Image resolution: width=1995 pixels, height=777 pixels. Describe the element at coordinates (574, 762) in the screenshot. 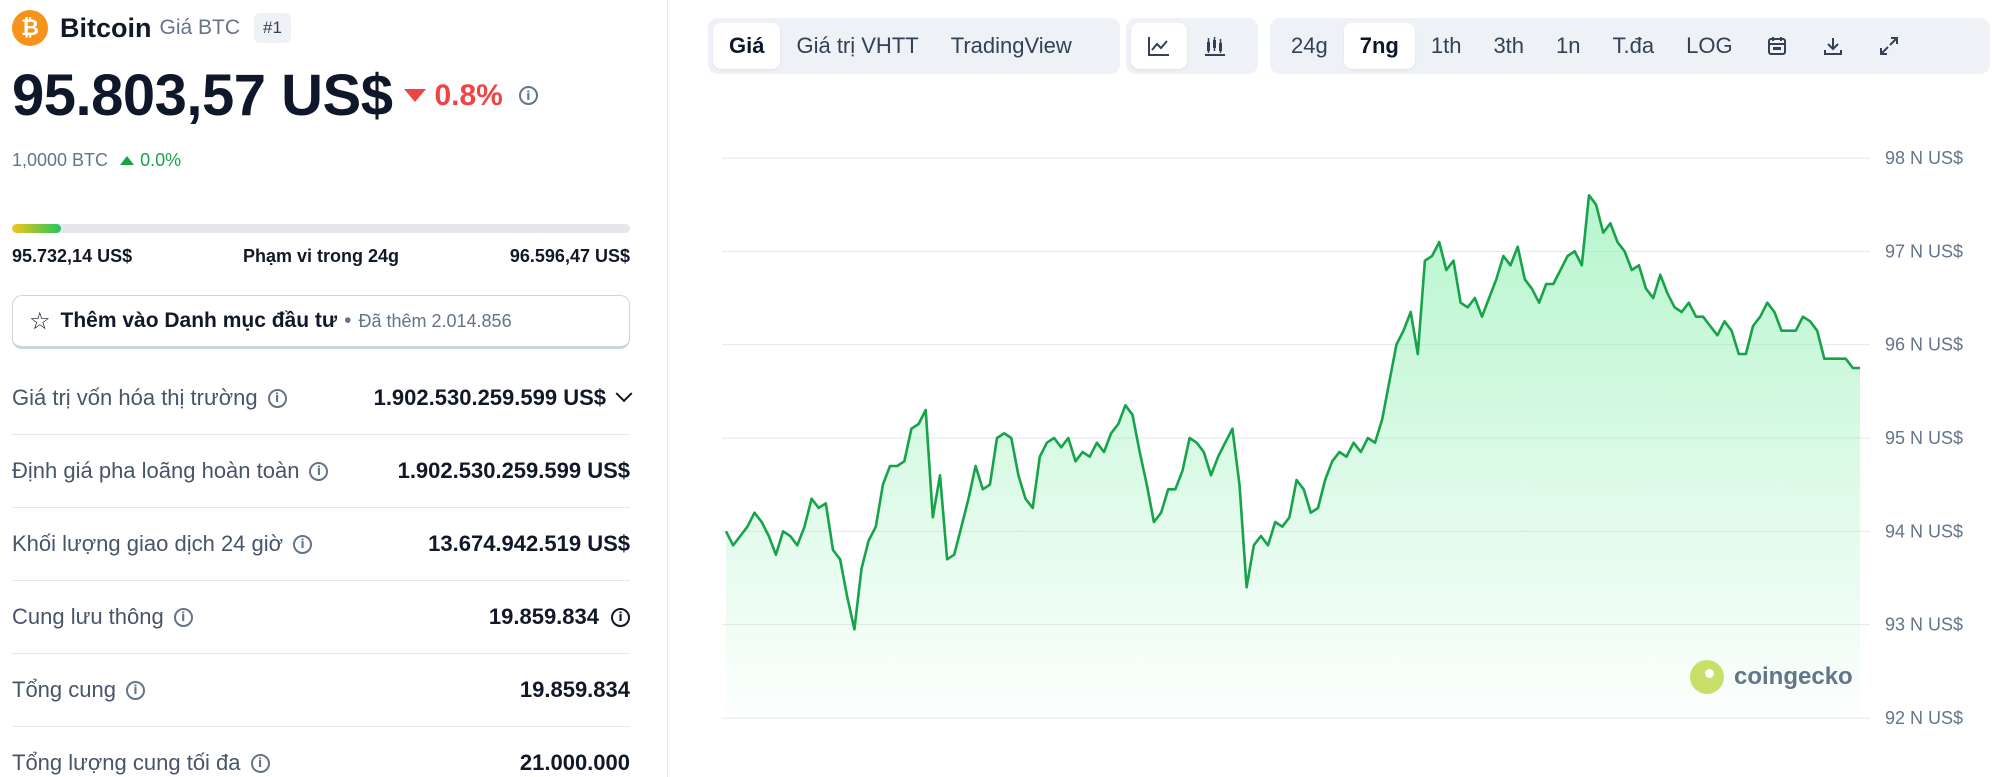

I see `stat-value: 21.000.000` at that location.